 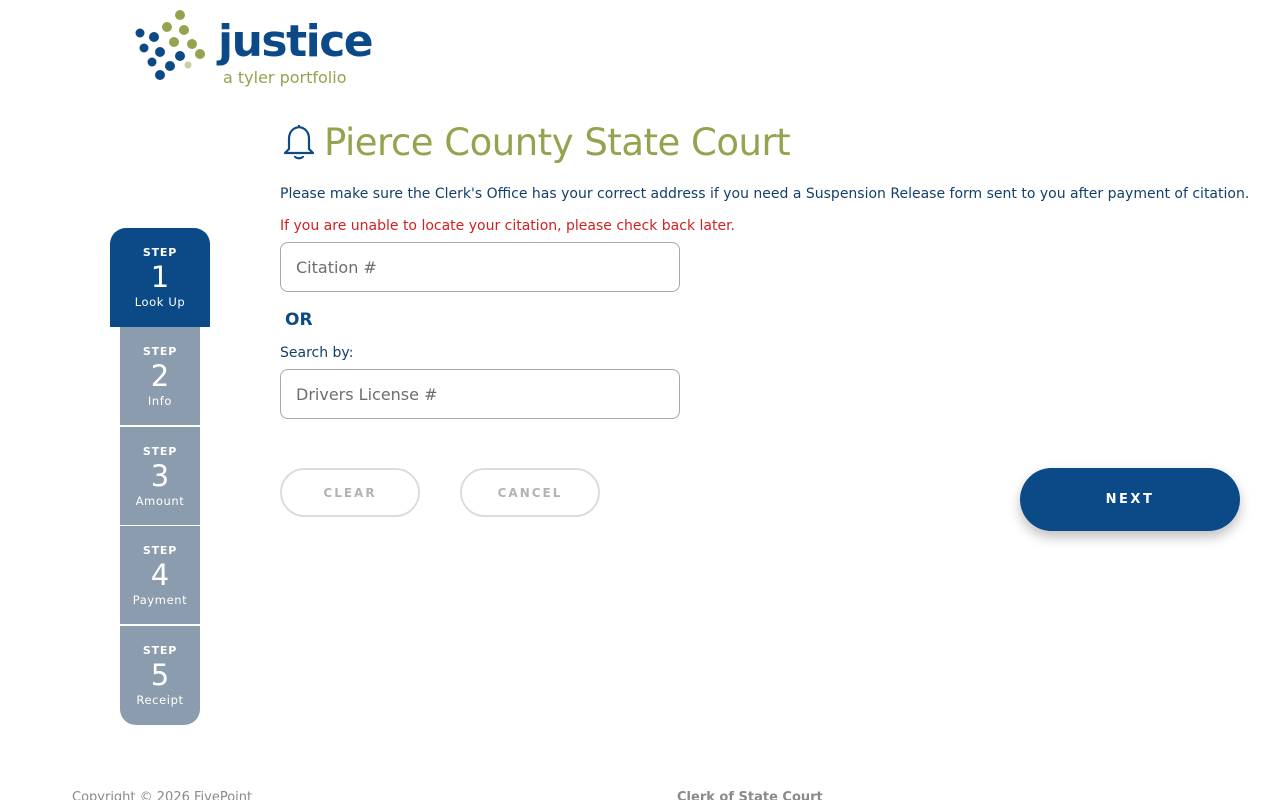 I want to click on step-3-amount: STEP 3 Amount, so click(x=160, y=476).